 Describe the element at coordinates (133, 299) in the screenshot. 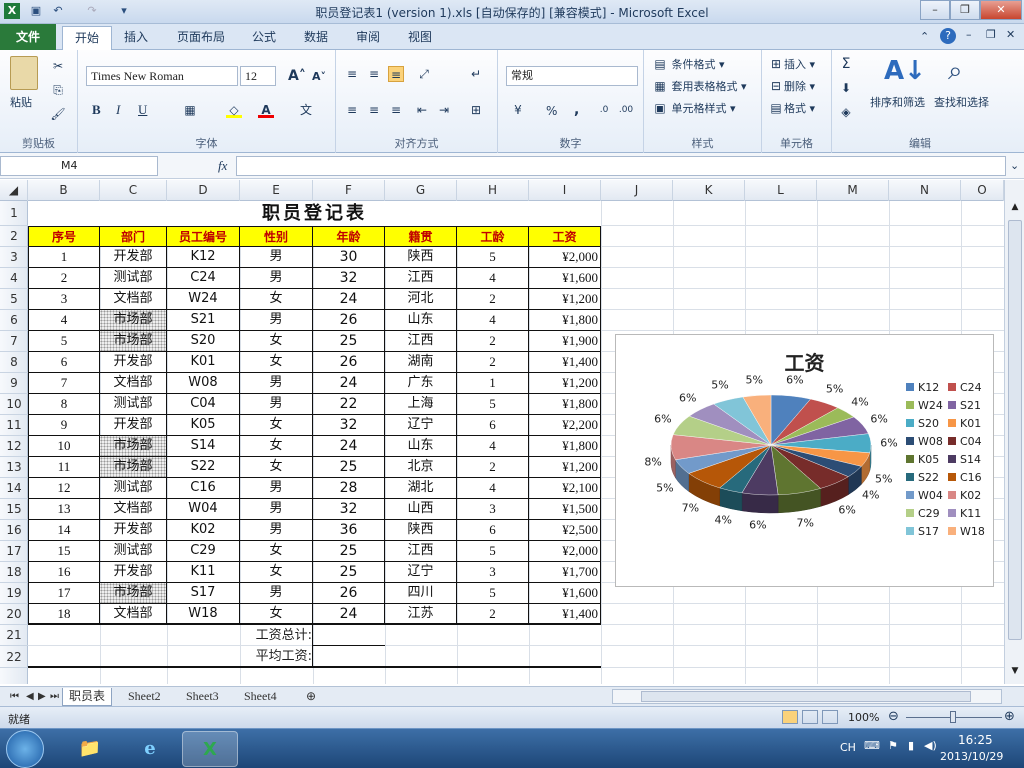

I see `table-cell: 文档部` at that location.